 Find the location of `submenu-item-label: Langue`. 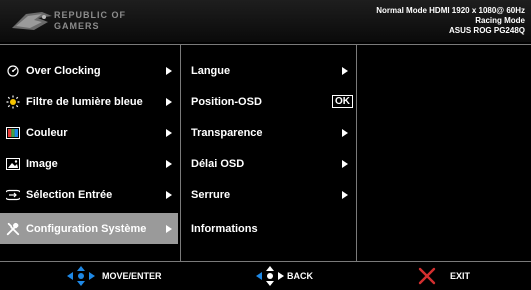

submenu-item-label: Langue is located at coordinates (211, 70).